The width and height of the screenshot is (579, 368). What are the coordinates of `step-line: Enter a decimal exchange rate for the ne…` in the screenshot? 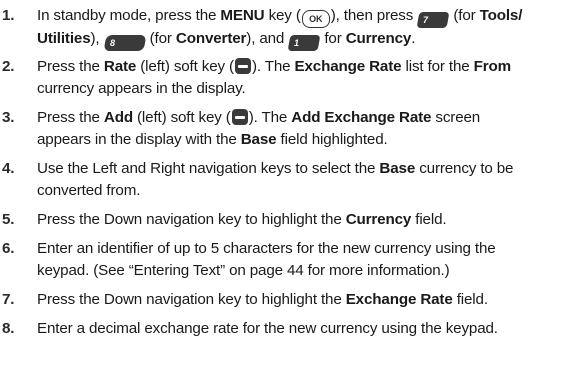 It's located at (267, 328).